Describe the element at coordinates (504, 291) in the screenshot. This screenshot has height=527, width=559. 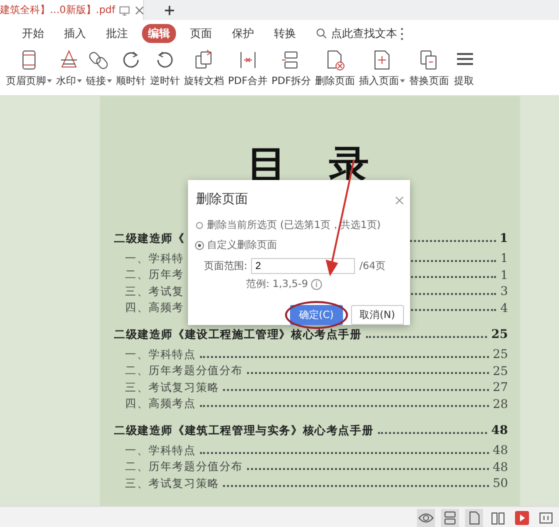
I see `page-number: 3` at that location.